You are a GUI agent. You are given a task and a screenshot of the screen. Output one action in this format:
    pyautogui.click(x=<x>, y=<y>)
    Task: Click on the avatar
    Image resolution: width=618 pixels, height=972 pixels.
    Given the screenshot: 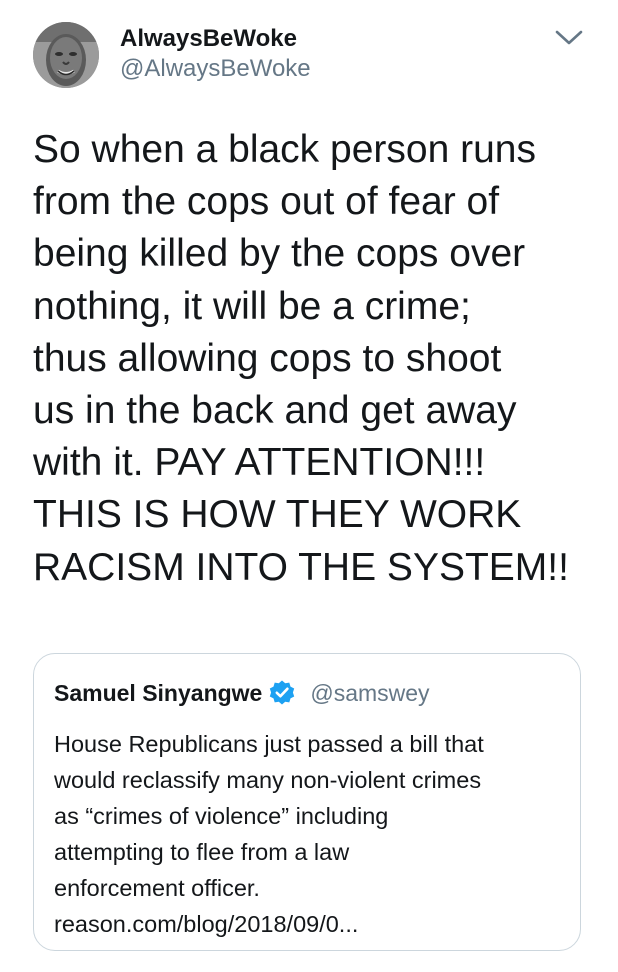 What is the action you would take?
    pyautogui.click(x=66, y=55)
    